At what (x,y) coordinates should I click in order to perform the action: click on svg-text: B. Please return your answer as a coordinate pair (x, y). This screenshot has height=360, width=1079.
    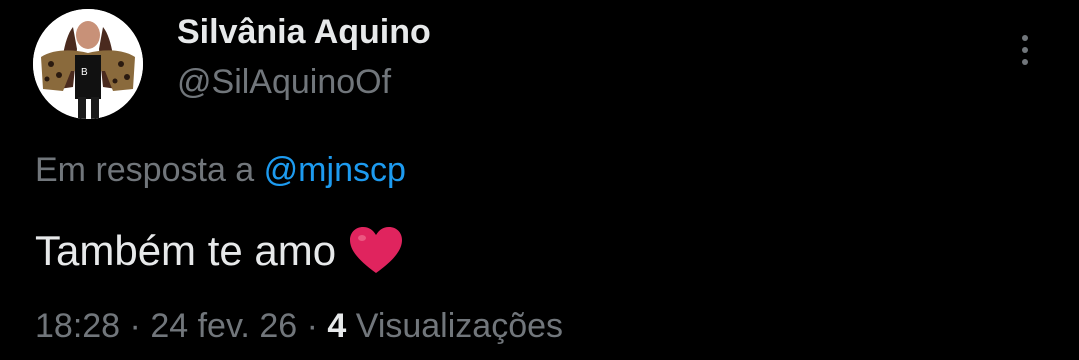
    Looking at the image, I should click on (84, 72).